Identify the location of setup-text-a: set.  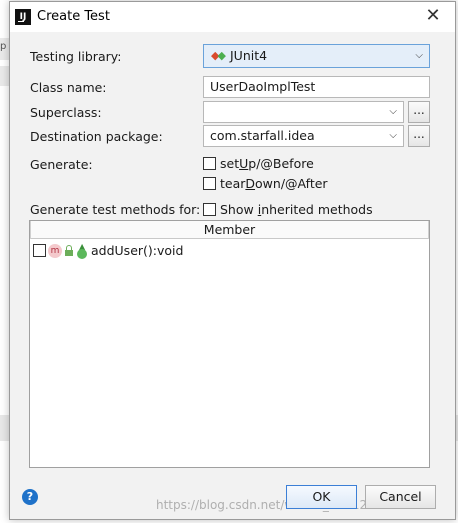
(230, 163).